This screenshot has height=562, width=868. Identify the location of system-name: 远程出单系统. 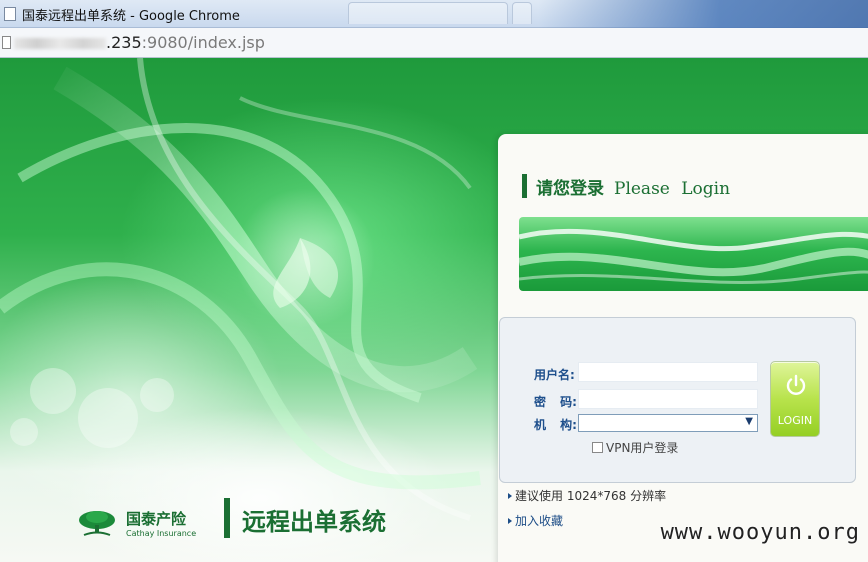
(314, 522).